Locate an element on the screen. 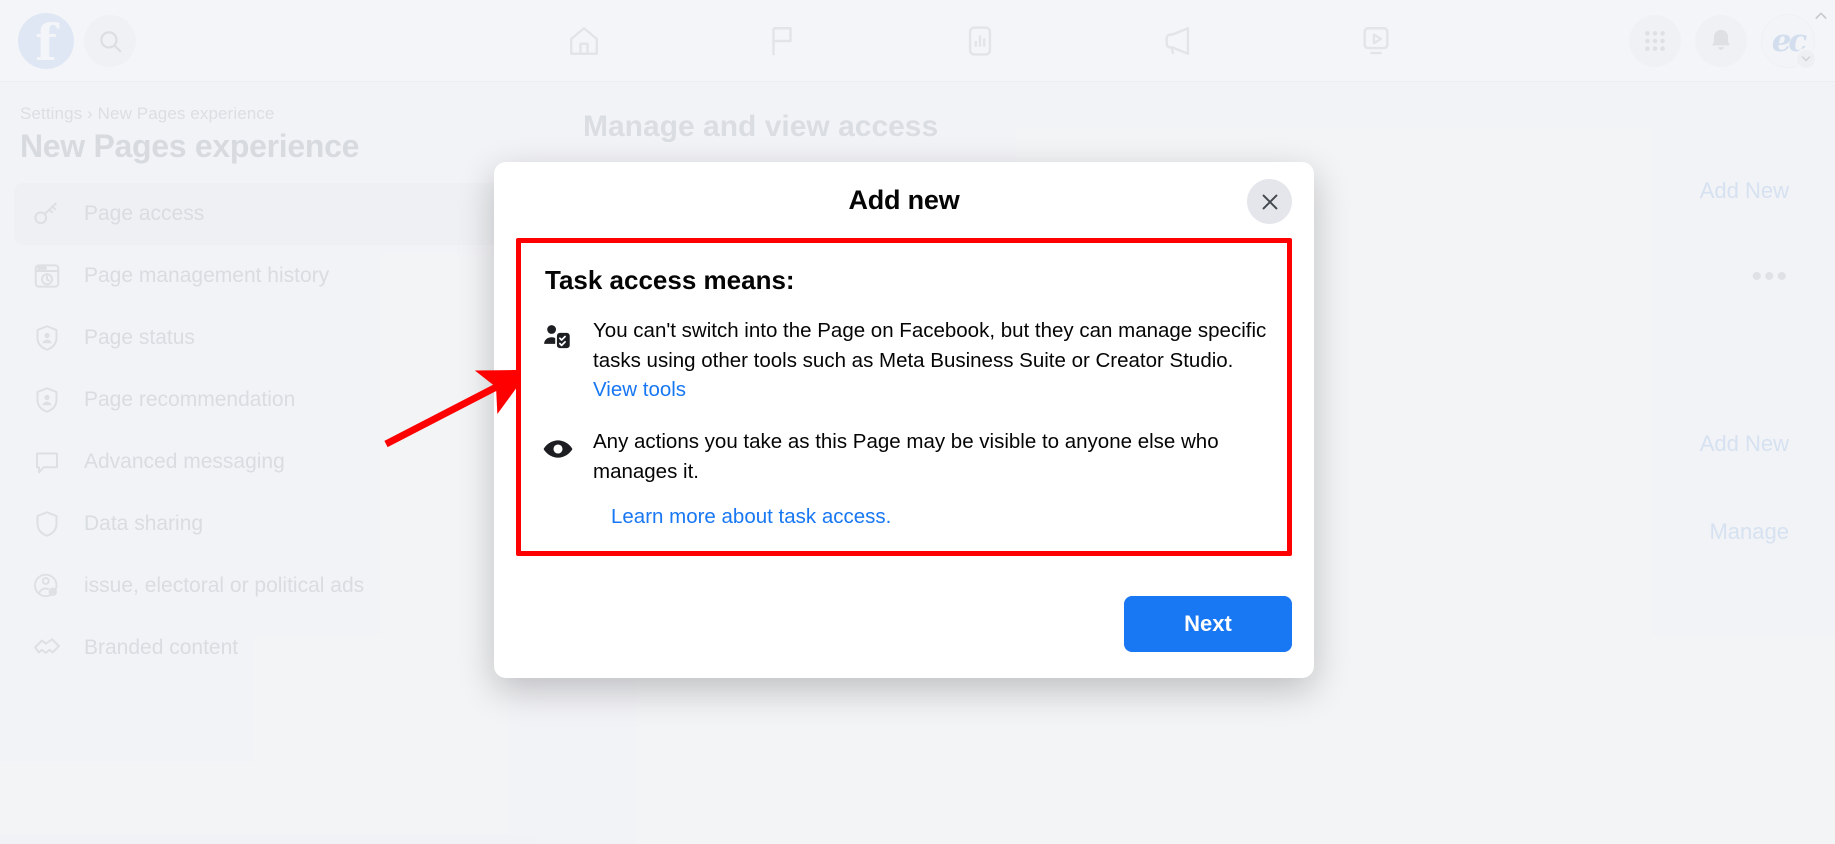 The width and height of the screenshot is (1835, 844). top-navigation-bar: f ec is located at coordinates (917, 41).